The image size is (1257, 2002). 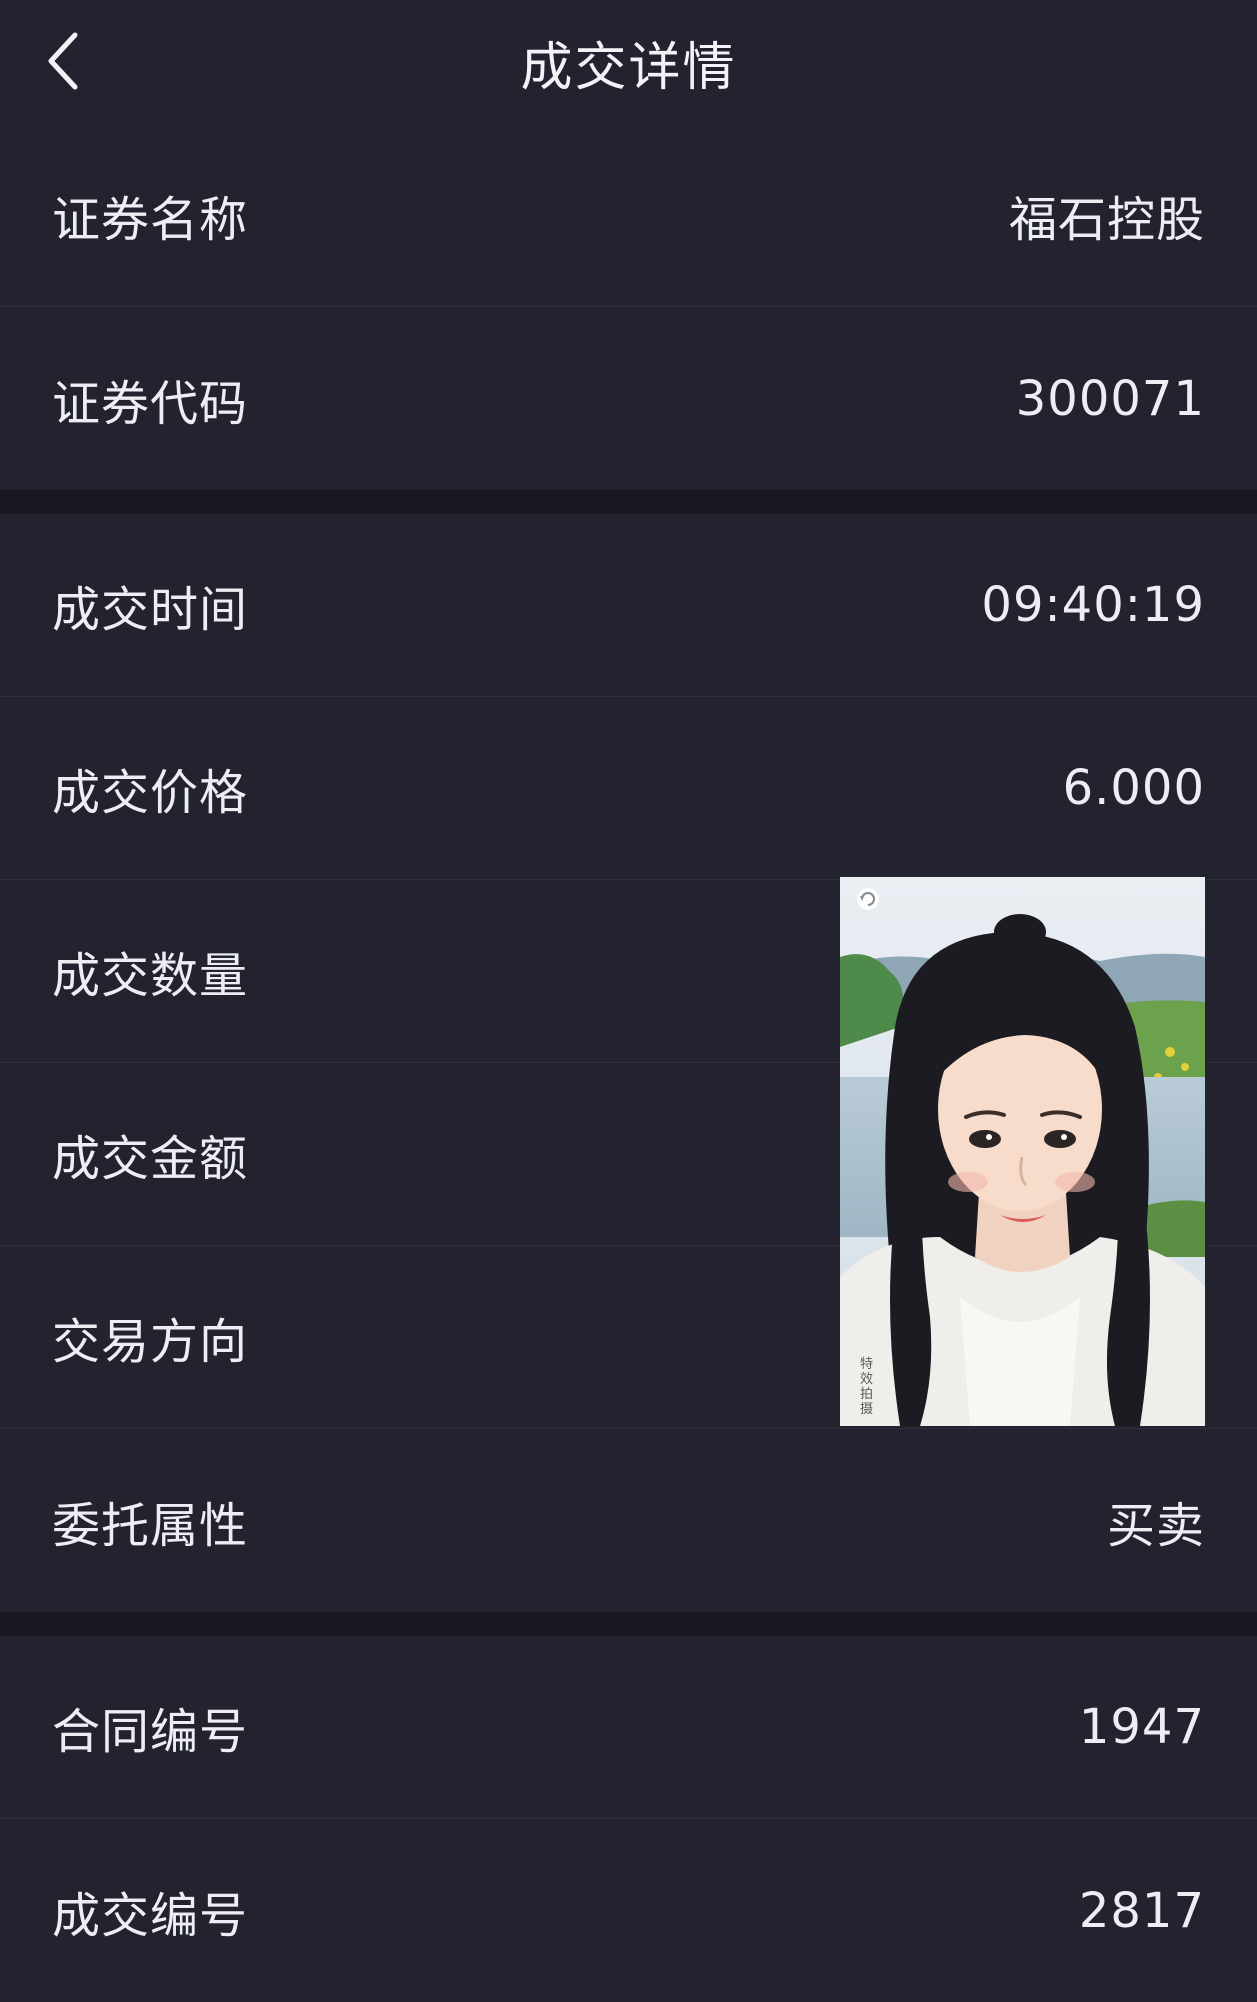 I want to click on app-header: 成交详情, so click(x=628, y=62).